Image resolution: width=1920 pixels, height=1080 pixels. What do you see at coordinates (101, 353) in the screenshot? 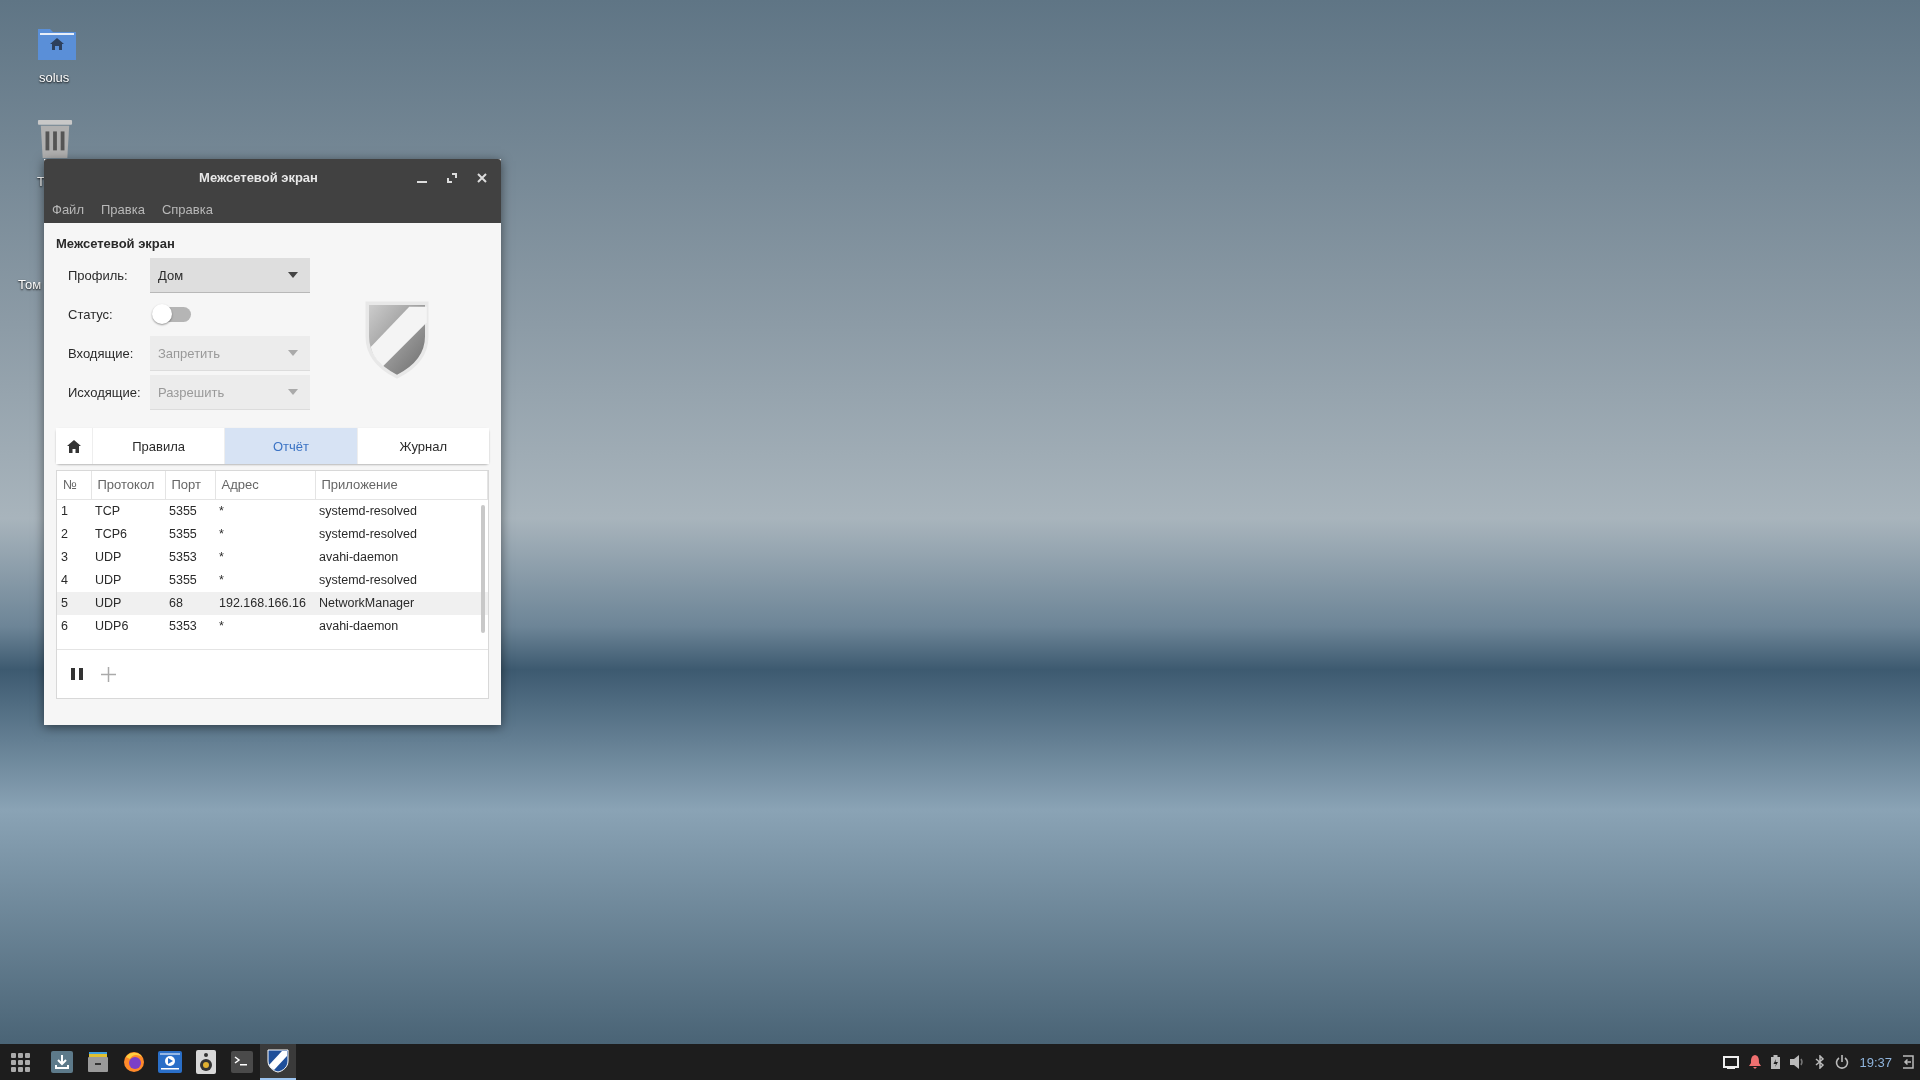
I see `field-label: Входящие:` at bounding box center [101, 353].